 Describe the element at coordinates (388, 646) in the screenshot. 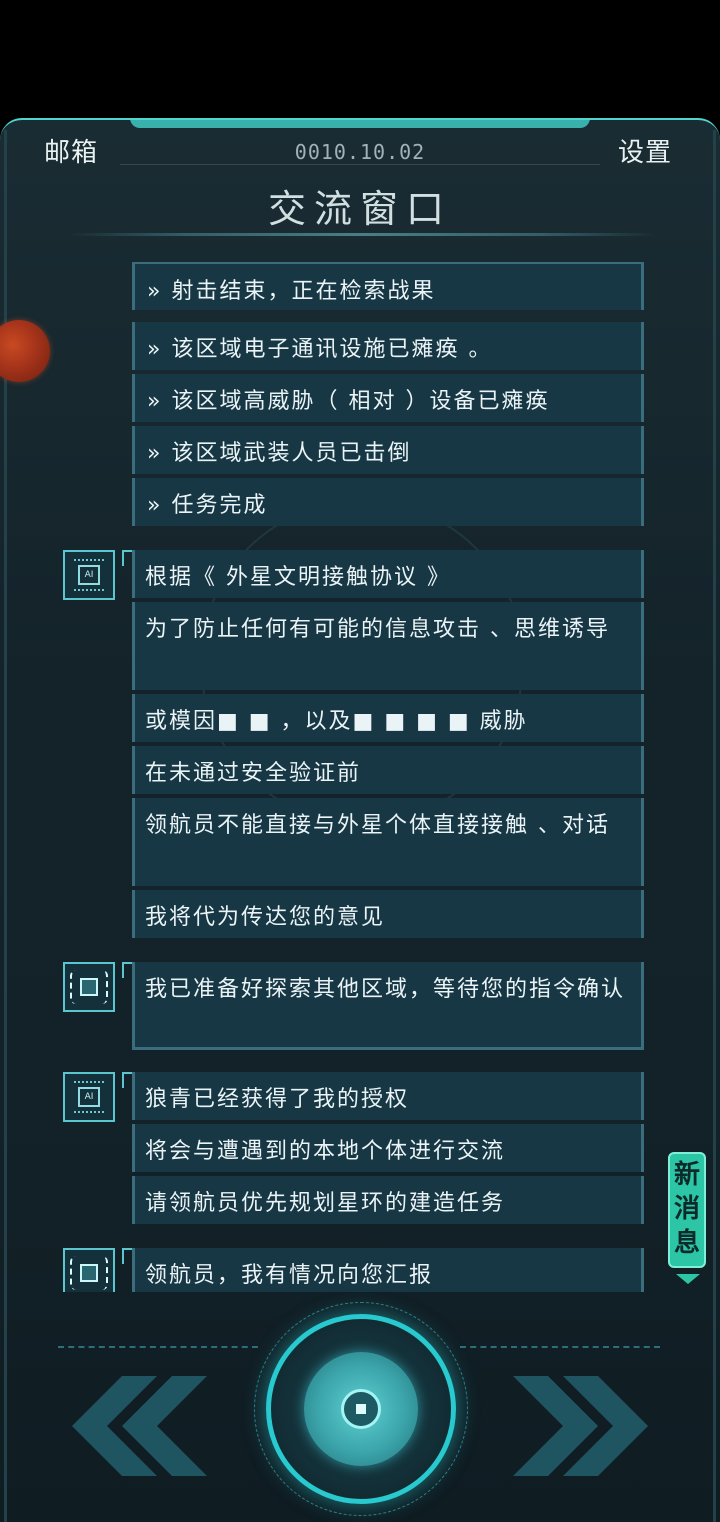

I see `ai-message: 为了防止任何有可能的信息攻击 、思维诱导` at that location.